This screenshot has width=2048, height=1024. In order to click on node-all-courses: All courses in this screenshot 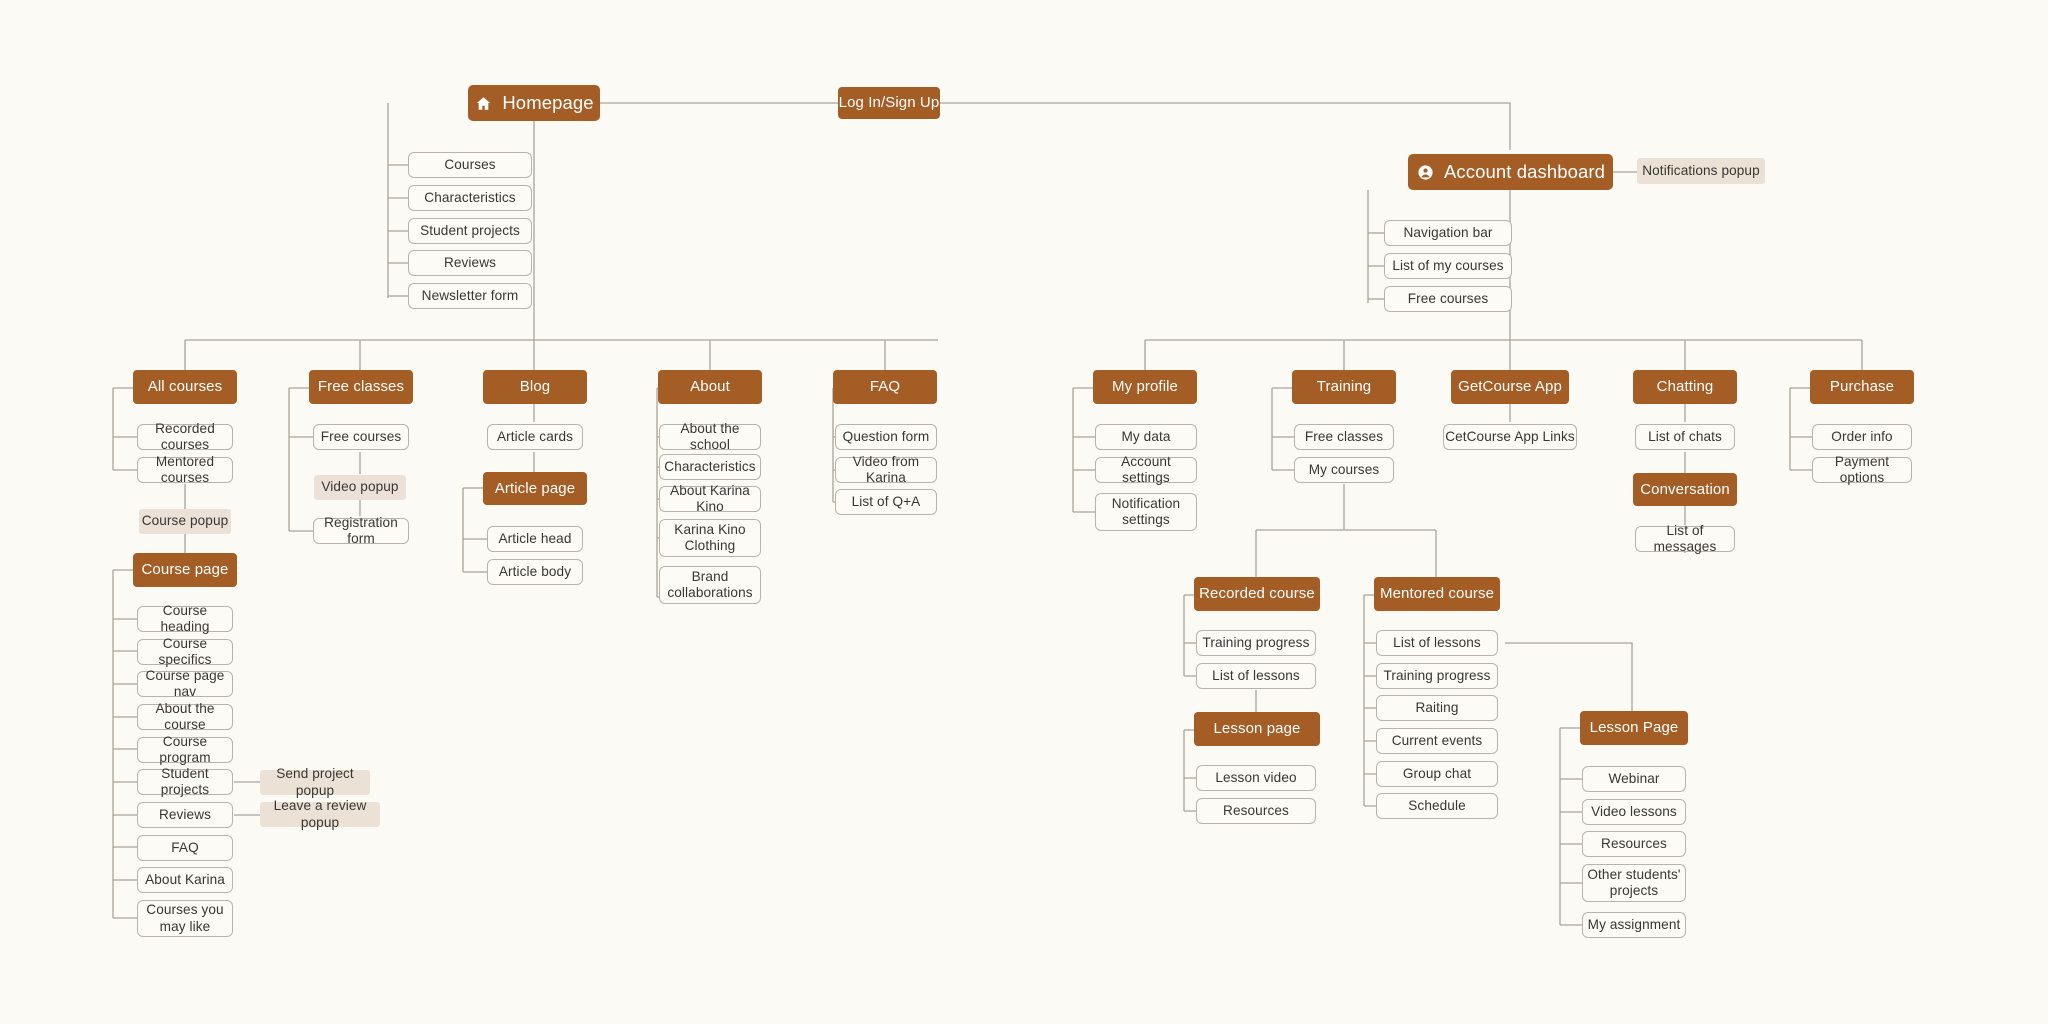, I will do `click(185, 387)`.